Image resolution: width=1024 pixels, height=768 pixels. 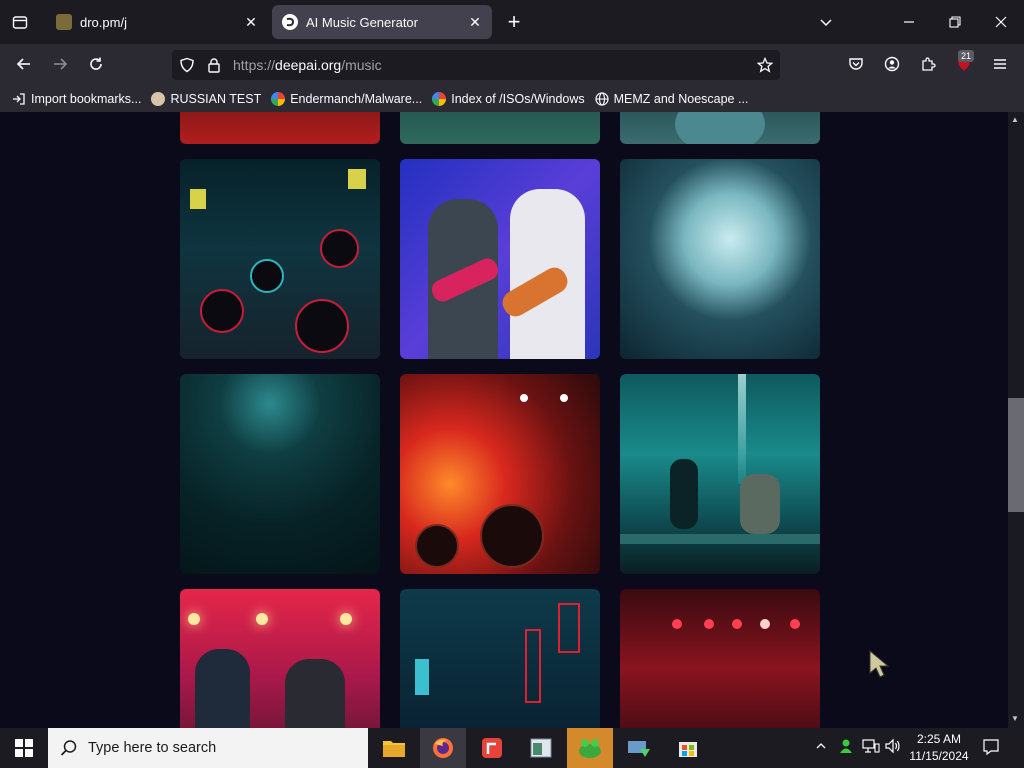 I want to click on gallery-image-full-moon, so click(x=720, y=259).